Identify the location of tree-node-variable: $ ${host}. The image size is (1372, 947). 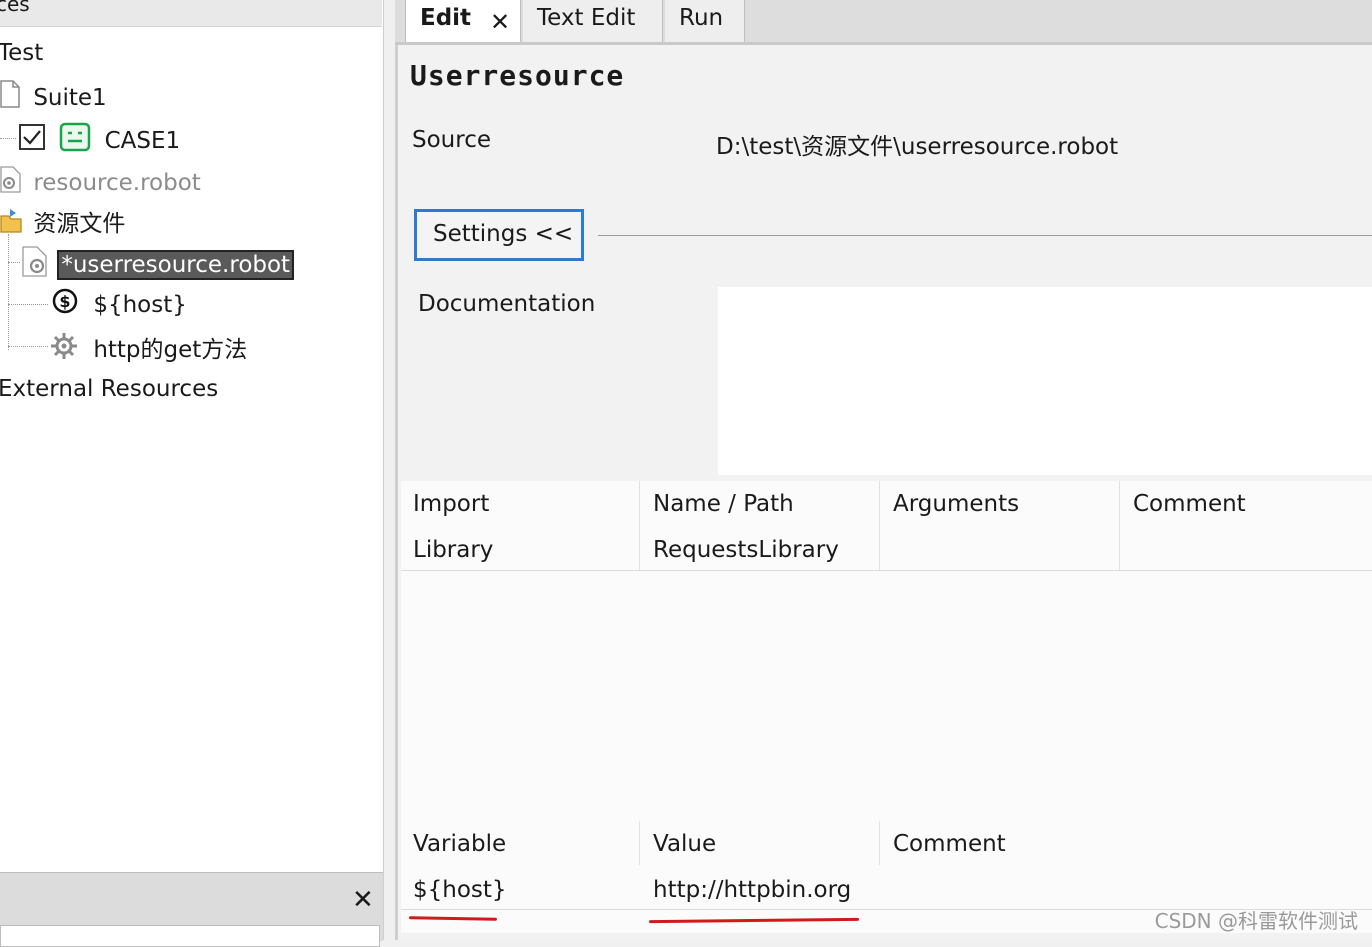
(119, 305).